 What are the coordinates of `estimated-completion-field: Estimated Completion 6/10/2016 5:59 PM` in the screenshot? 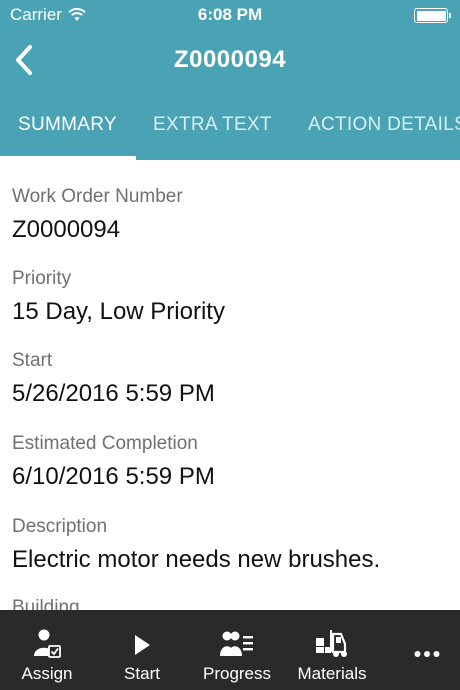 It's located at (113, 462).